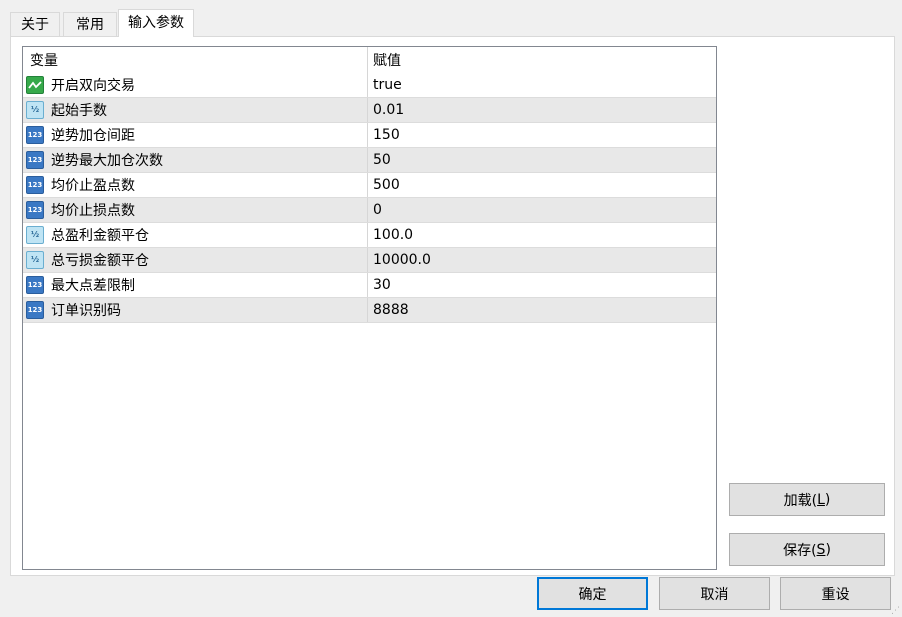  What do you see at coordinates (542, 235) in the screenshot?
I see `value-cell: 100.0` at bounding box center [542, 235].